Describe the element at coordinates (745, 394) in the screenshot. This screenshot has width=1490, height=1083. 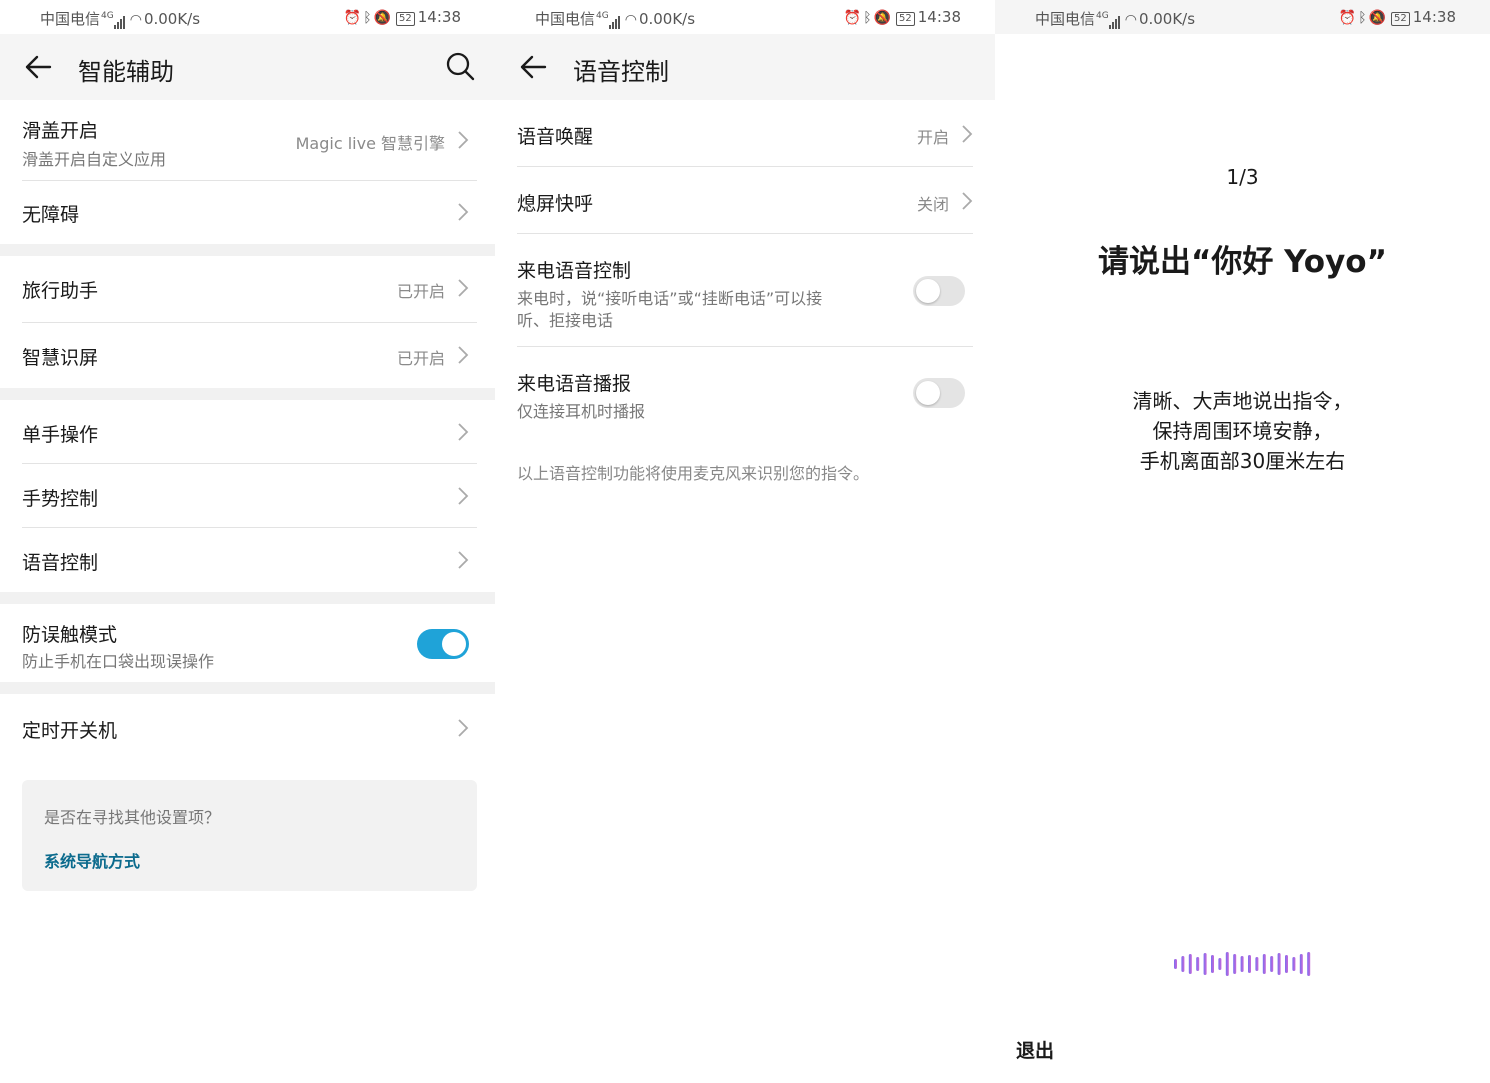
I see `setting-incoming-voice-announce: 来电语音播报 仅连接耳机时播报` at that location.